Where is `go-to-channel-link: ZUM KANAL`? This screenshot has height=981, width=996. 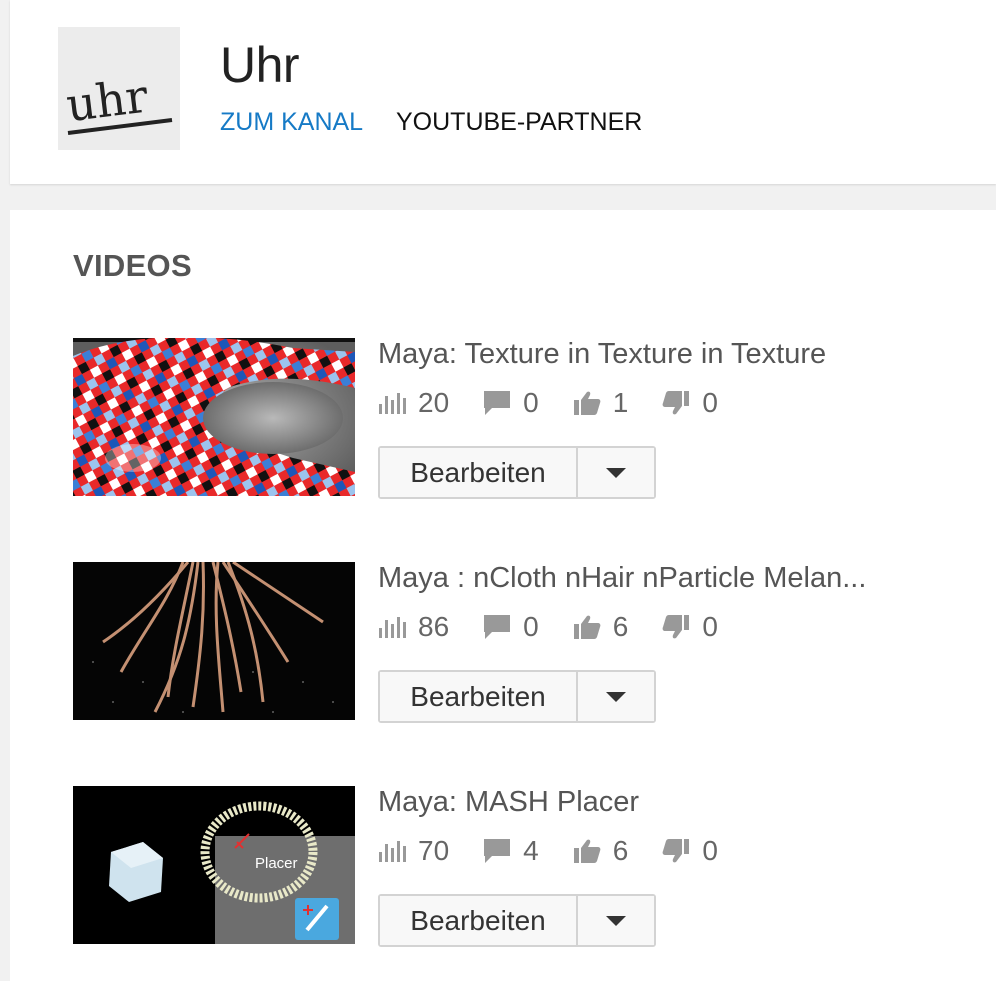 go-to-channel-link: ZUM KANAL is located at coordinates (291, 122).